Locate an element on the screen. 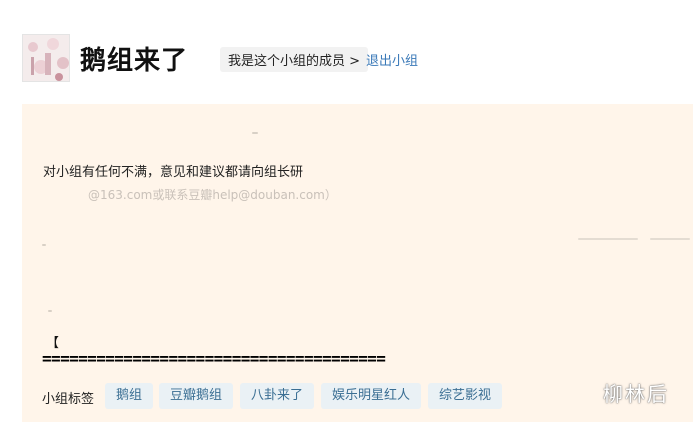 The height and width of the screenshot is (422, 693). tag-e-zu: 鹅组 is located at coordinates (129, 396).